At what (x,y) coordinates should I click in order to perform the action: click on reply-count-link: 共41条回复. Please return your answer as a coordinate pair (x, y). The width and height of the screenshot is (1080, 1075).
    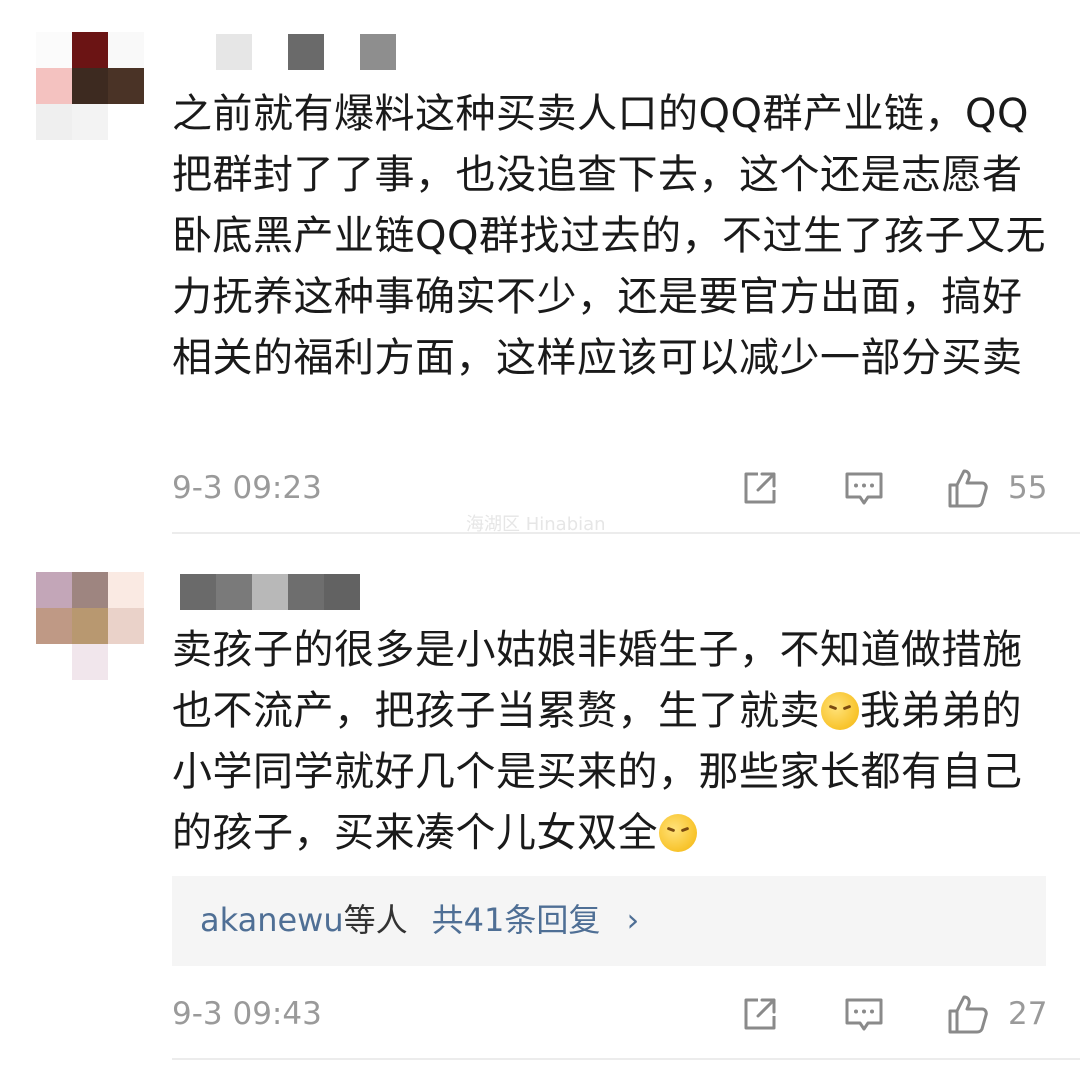
    Looking at the image, I should click on (516, 920).